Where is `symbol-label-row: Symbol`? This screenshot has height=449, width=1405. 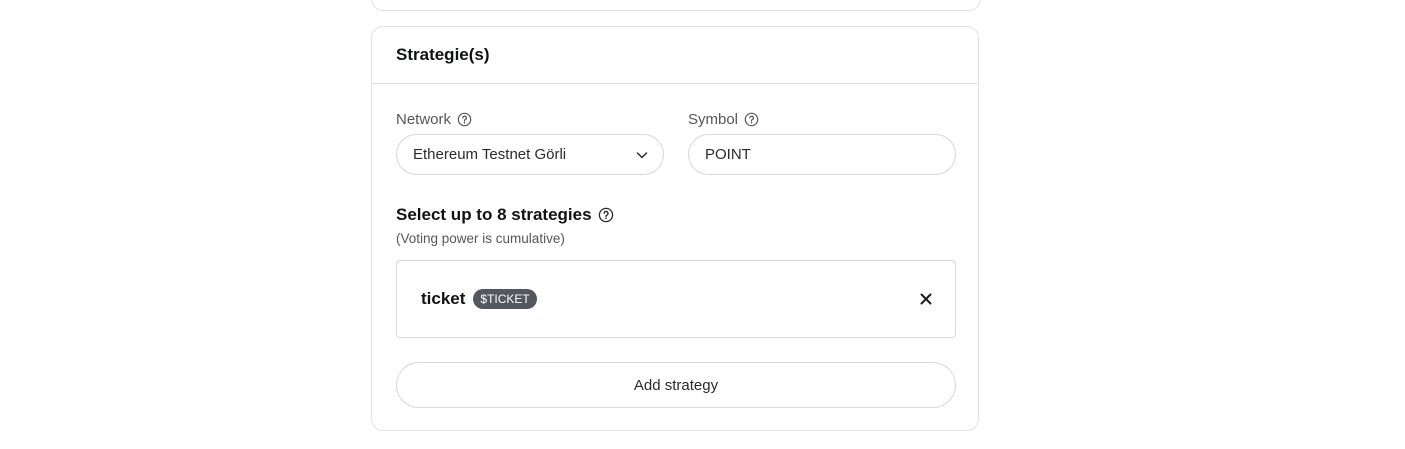 symbol-label-row: Symbol is located at coordinates (723, 119).